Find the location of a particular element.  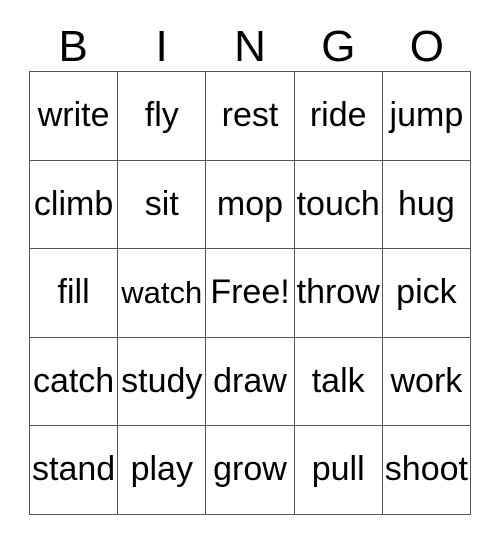

bingo-cell-label: climb is located at coordinates (73, 203).